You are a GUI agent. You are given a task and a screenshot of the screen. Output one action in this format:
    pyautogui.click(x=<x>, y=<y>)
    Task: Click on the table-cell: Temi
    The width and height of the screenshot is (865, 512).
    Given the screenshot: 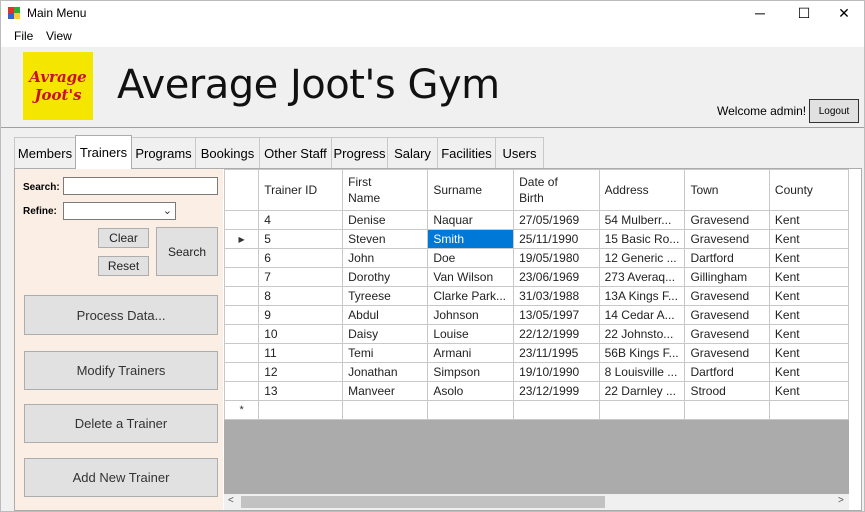 What is the action you would take?
    pyautogui.click(x=385, y=353)
    